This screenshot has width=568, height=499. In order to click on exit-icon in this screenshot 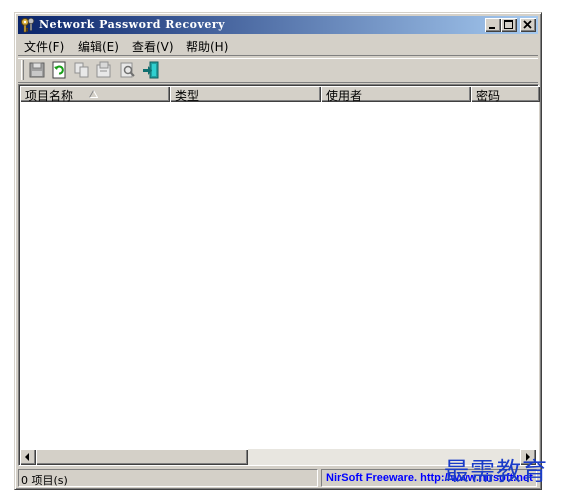, I will do `click(151, 70)`.